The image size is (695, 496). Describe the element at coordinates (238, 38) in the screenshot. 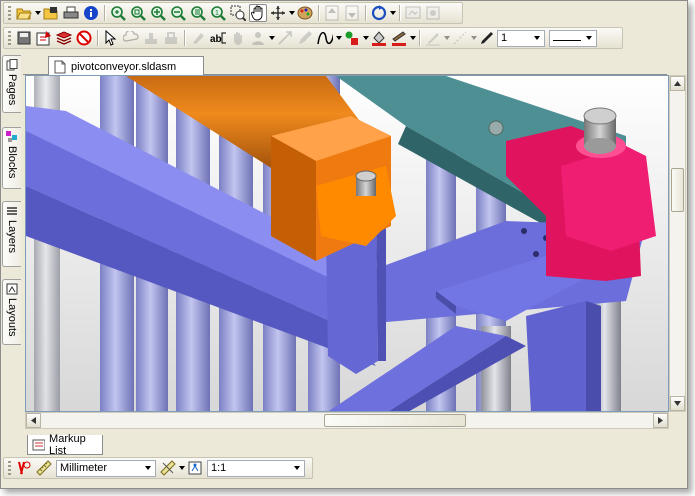

I see `hand-icon` at that location.